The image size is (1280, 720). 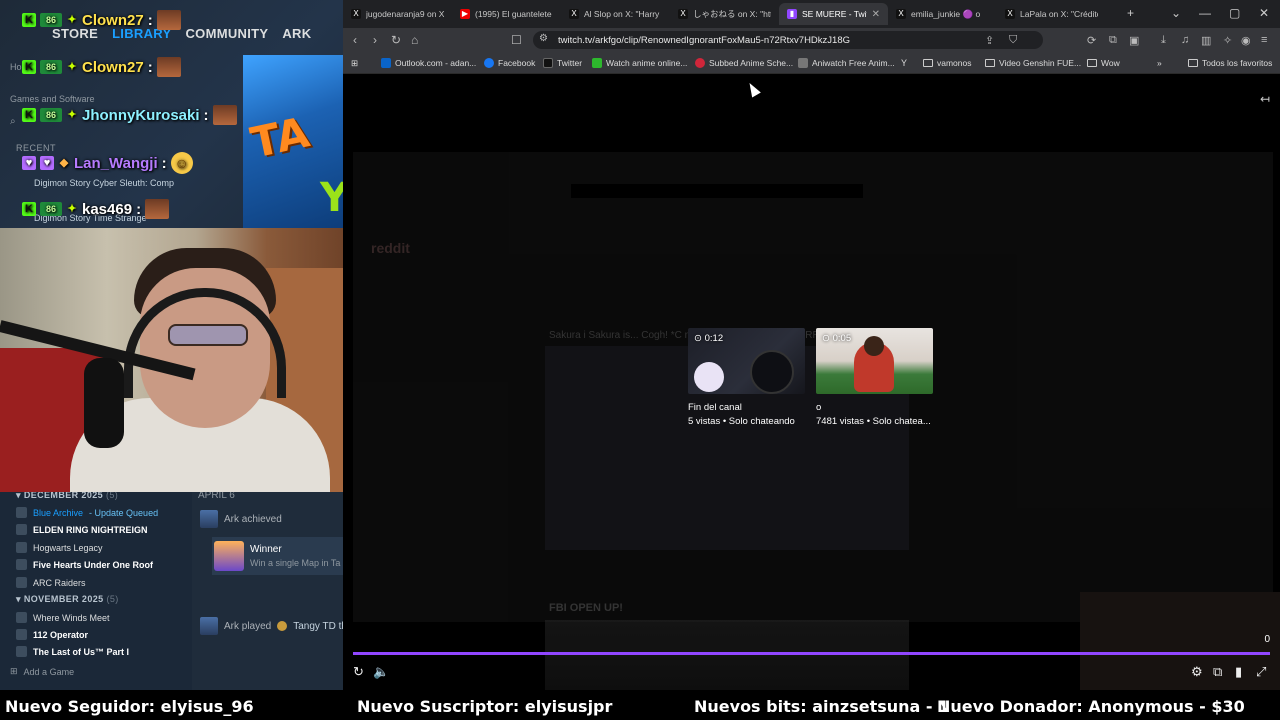 I want to click on menu-icon: ≡, so click(x=1264, y=40).